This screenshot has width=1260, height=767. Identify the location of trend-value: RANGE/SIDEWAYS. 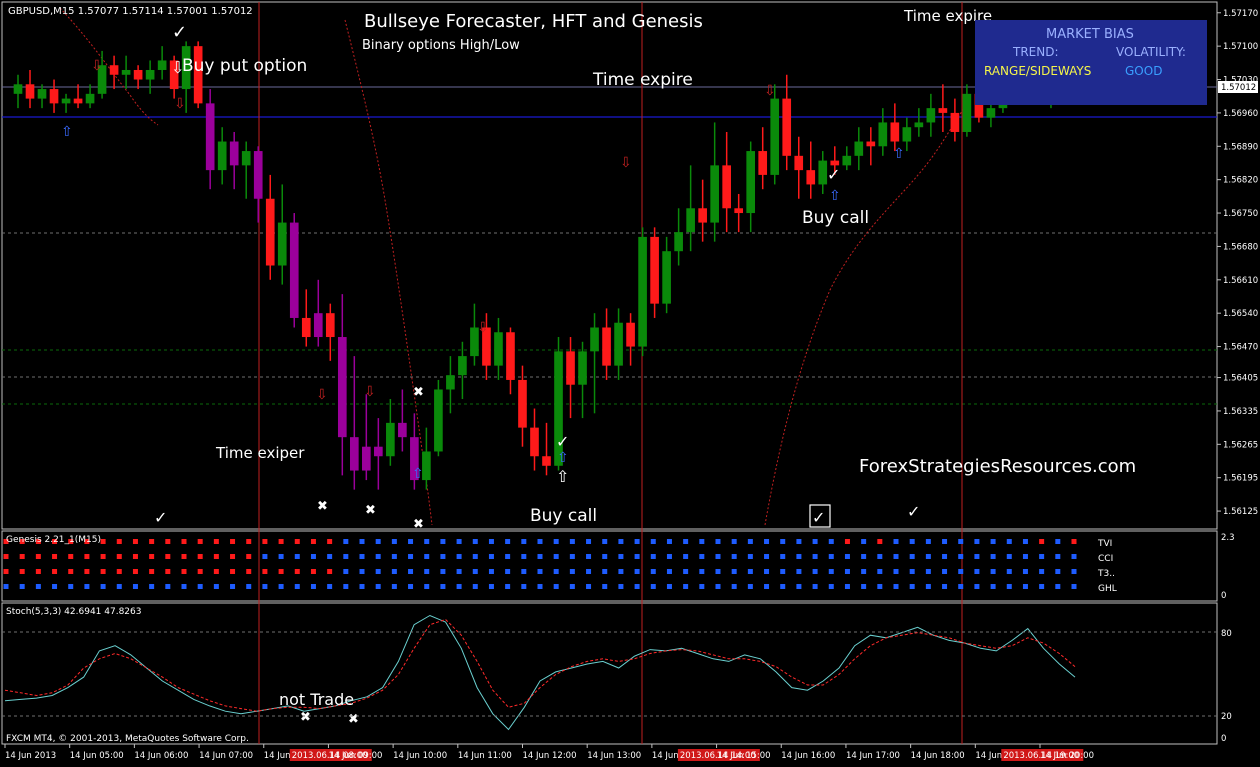
(1037, 71).